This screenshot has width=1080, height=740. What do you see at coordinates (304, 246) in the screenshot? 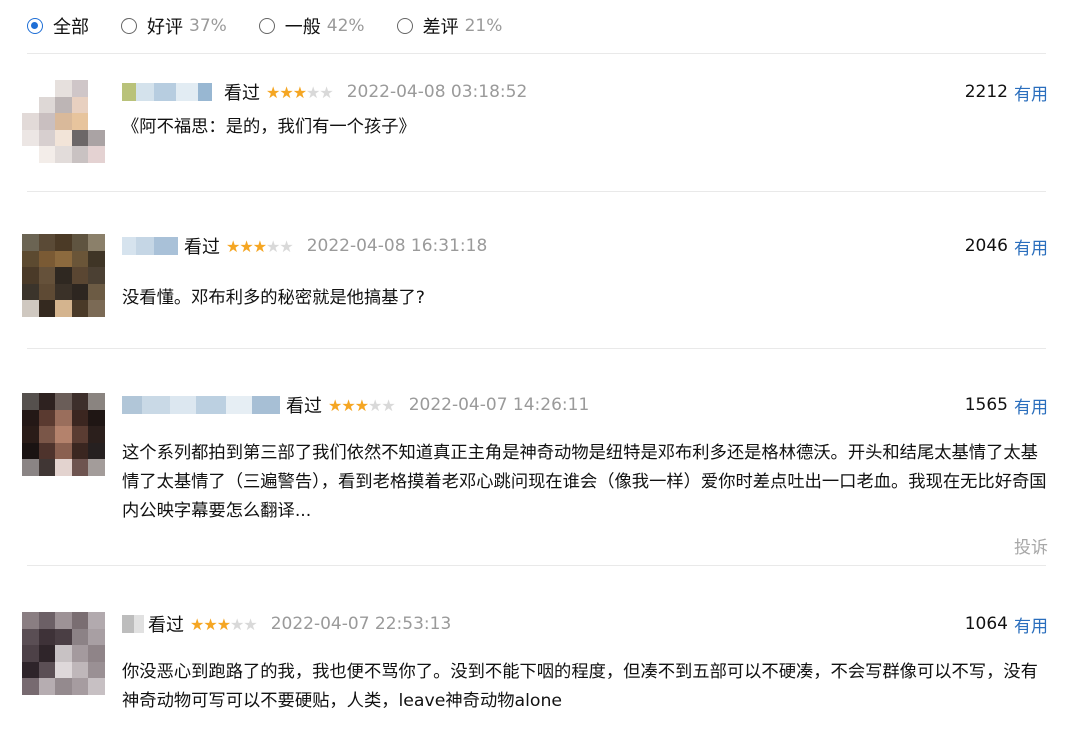
I see `comment-meta: 看过 ★★★ ★★ 2022-04-08 16:31:18` at bounding box center [304, 246].